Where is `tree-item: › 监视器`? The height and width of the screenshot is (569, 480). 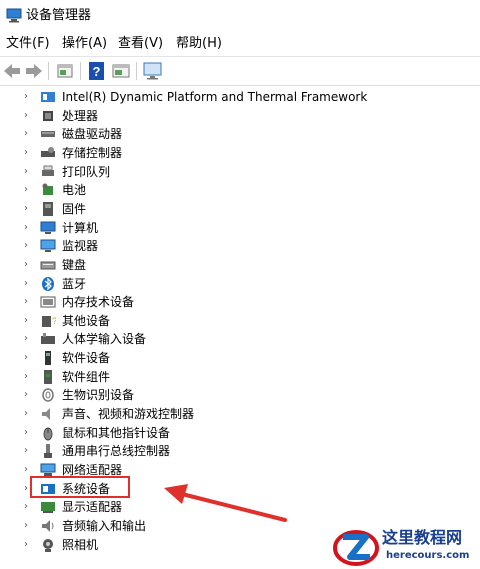
tree-item: › 监视器 is located at coordinates (240, 246).